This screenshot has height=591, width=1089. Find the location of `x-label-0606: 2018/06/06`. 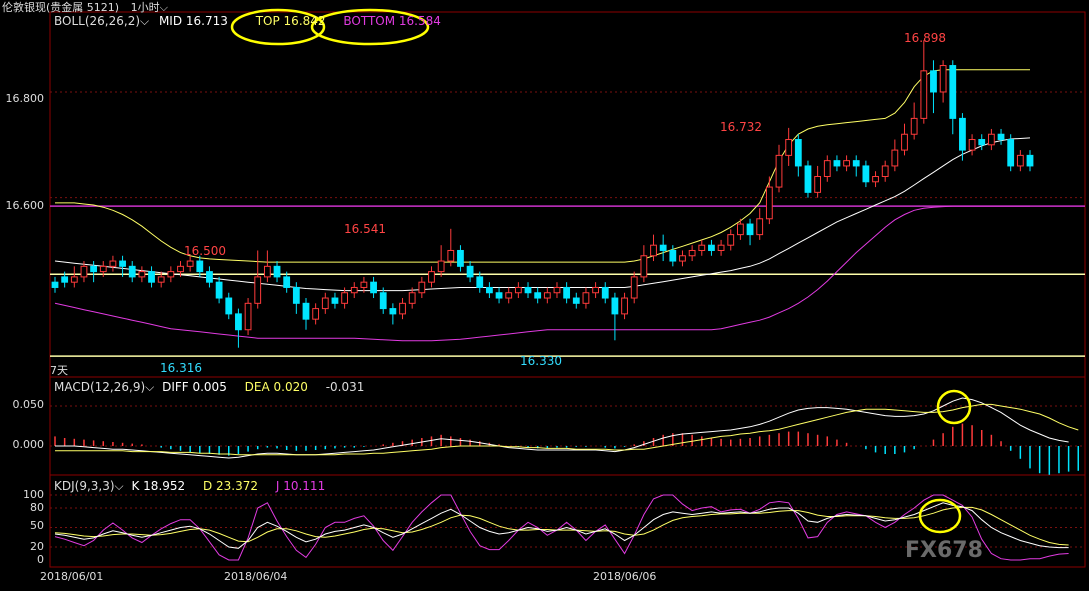

x-label-0606: 2018/06/06 is located at coordinates (625, 576).